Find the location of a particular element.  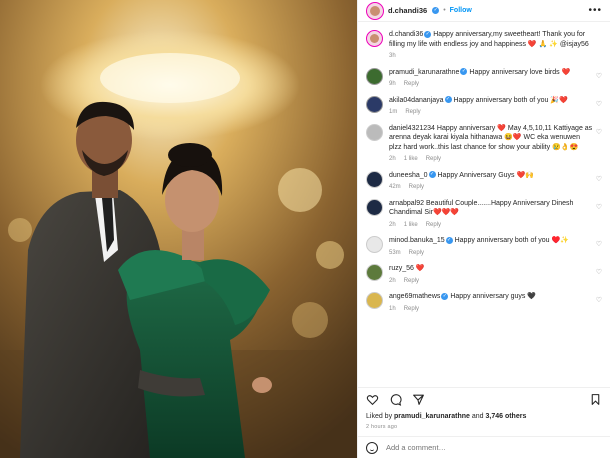

author-avatar is located at coordinates (375, 10).